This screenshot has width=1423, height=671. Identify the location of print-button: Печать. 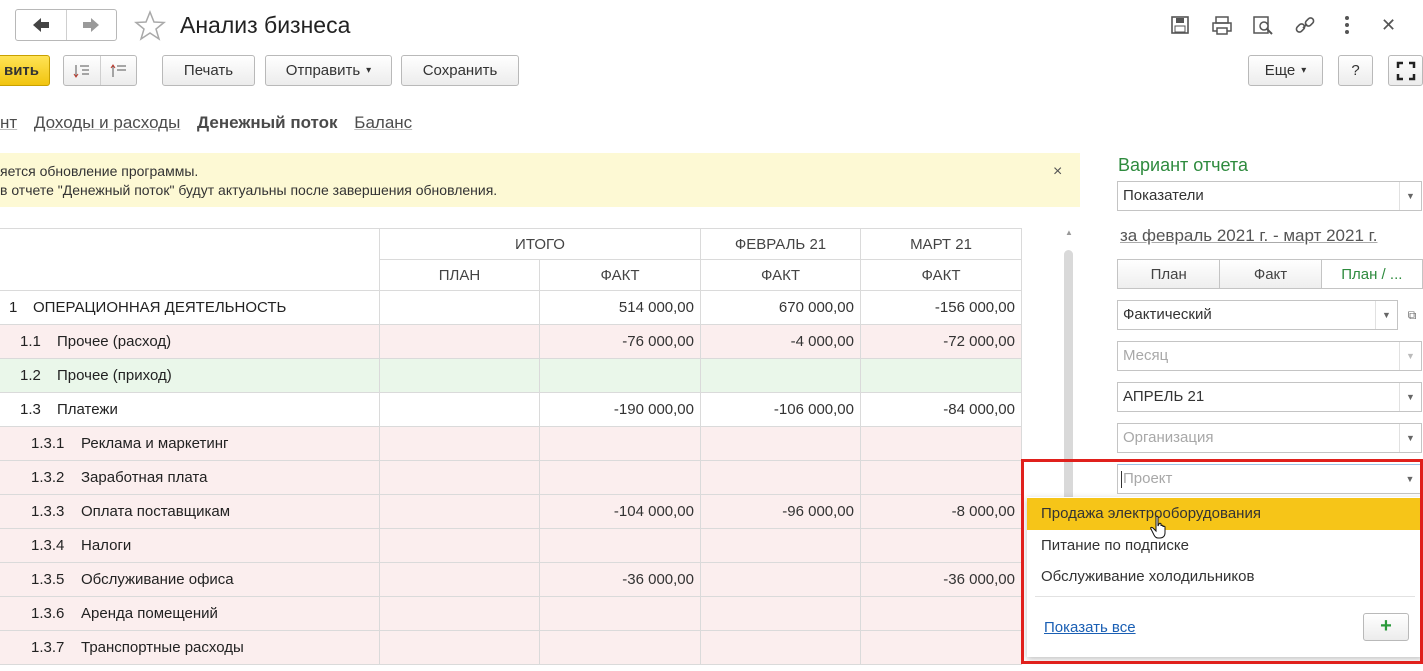
(208, 70).